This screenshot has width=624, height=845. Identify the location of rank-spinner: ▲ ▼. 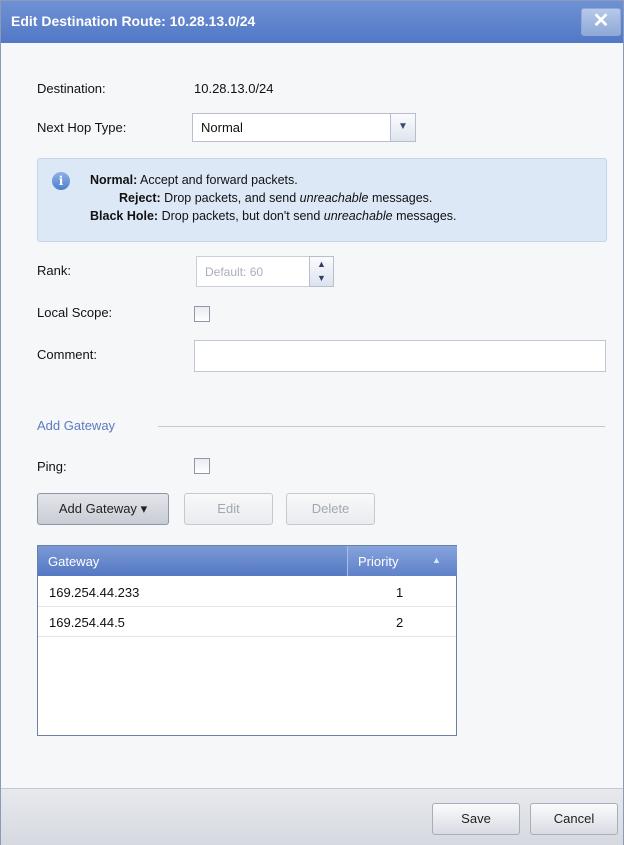
(321, 271).